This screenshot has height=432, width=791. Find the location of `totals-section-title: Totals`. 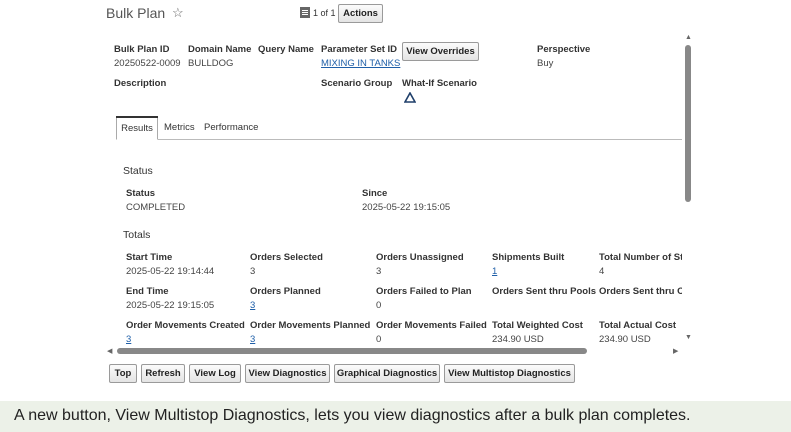

totals-section-title: Totals is located at coordinates (137, 235).